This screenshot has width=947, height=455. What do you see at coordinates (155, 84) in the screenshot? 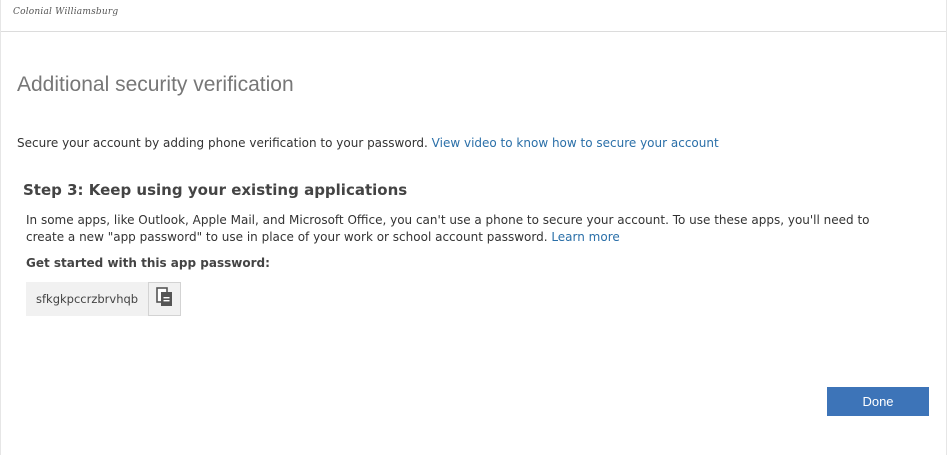
I see `page-title: Additional security verification` at bounding box center [155, 84].